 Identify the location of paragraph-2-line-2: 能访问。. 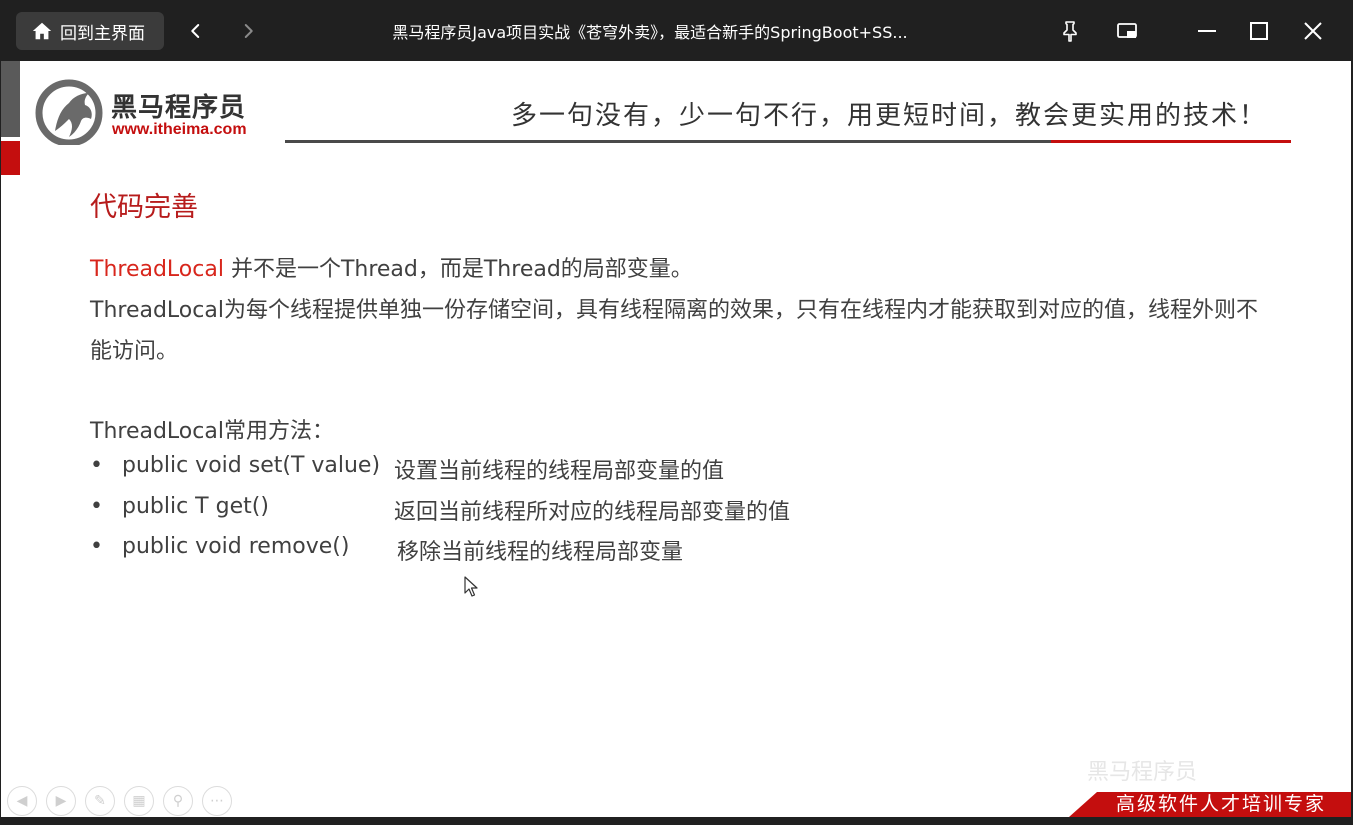
(134, 351).